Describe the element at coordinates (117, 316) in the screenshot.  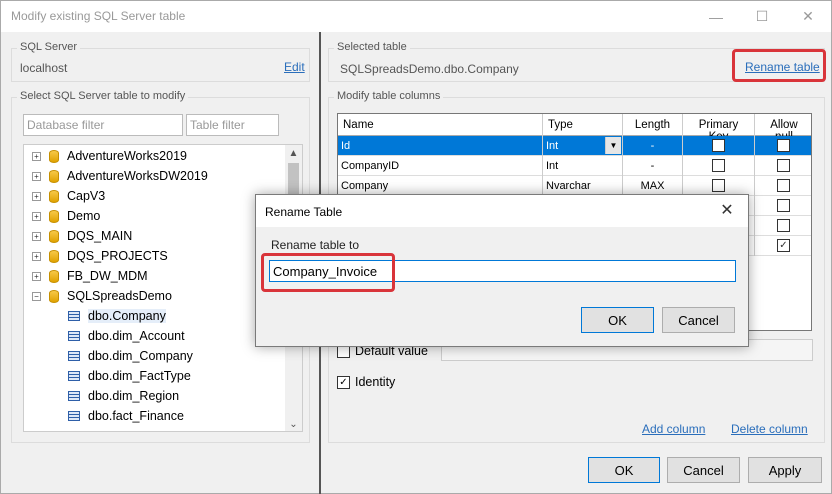
I see `tree-table-item: dbo.Company` at that location.